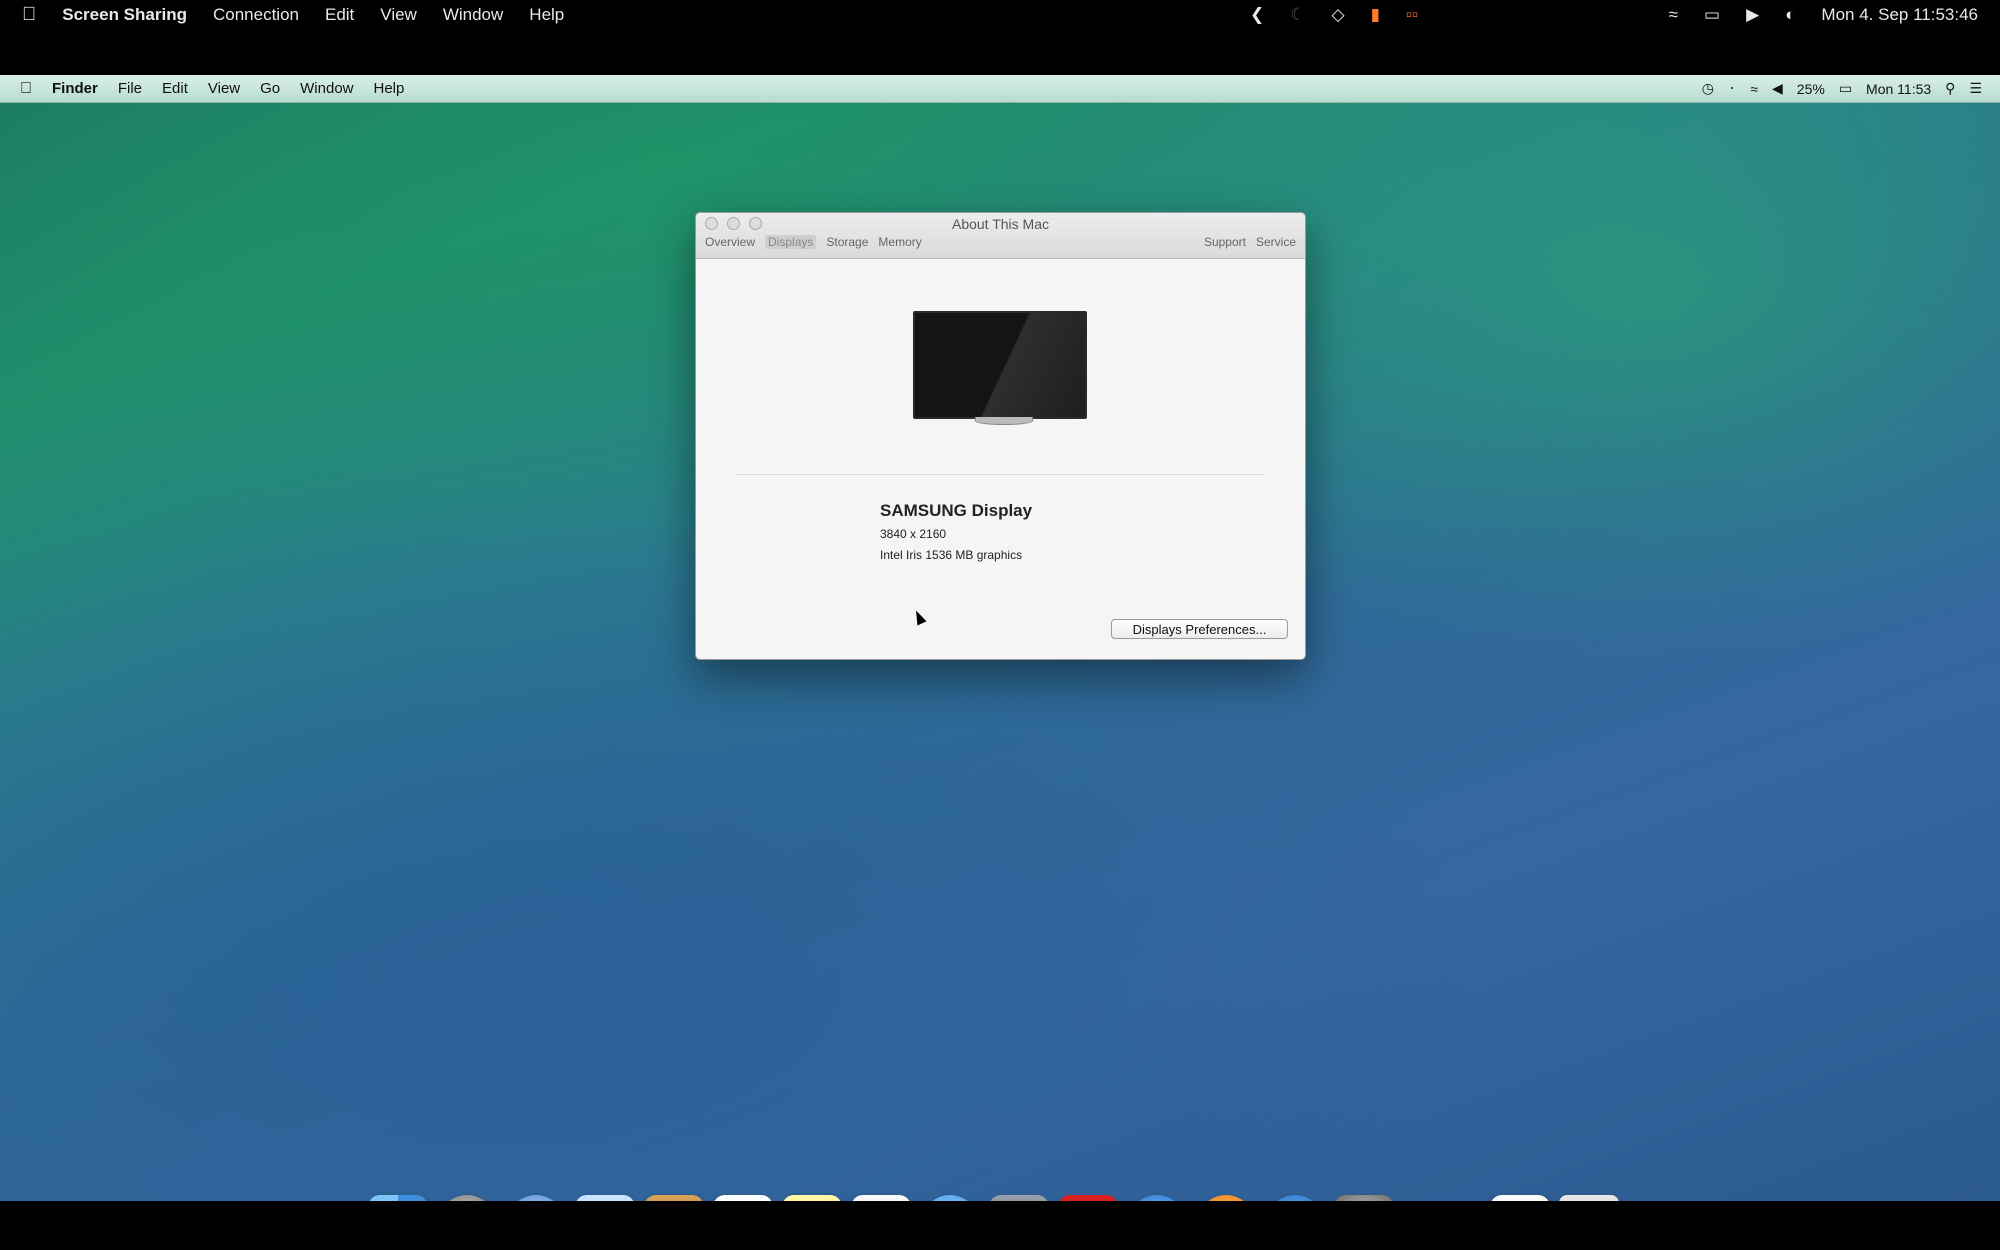 The width and height of the screenshot is (2000, 1250). Describe the element at coordinates (1000, 365) in the screenshot. I see `display-image` at that location.